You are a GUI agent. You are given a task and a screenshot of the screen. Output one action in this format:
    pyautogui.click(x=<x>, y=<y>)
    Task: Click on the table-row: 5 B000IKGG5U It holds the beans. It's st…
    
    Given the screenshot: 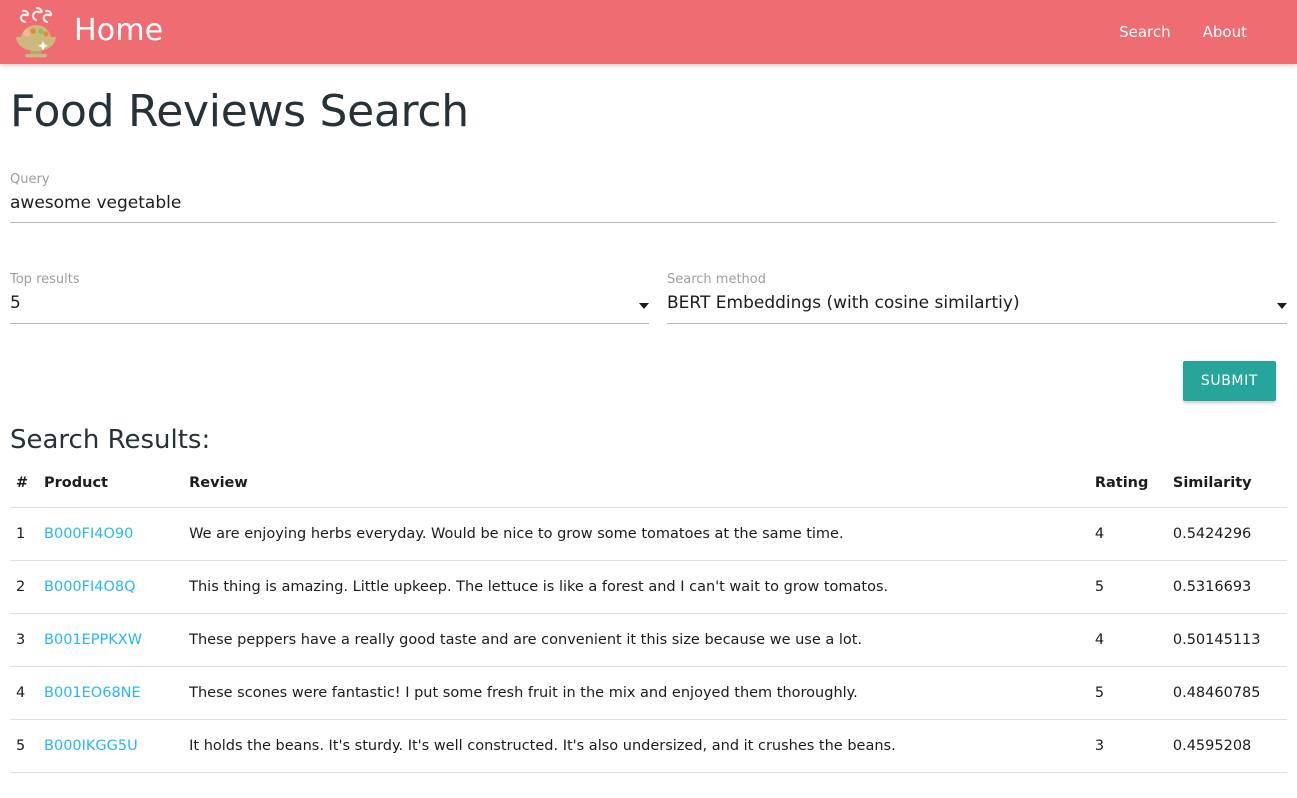 What is the action you would take?
    pyautogui.click(x=648, y=746)
    